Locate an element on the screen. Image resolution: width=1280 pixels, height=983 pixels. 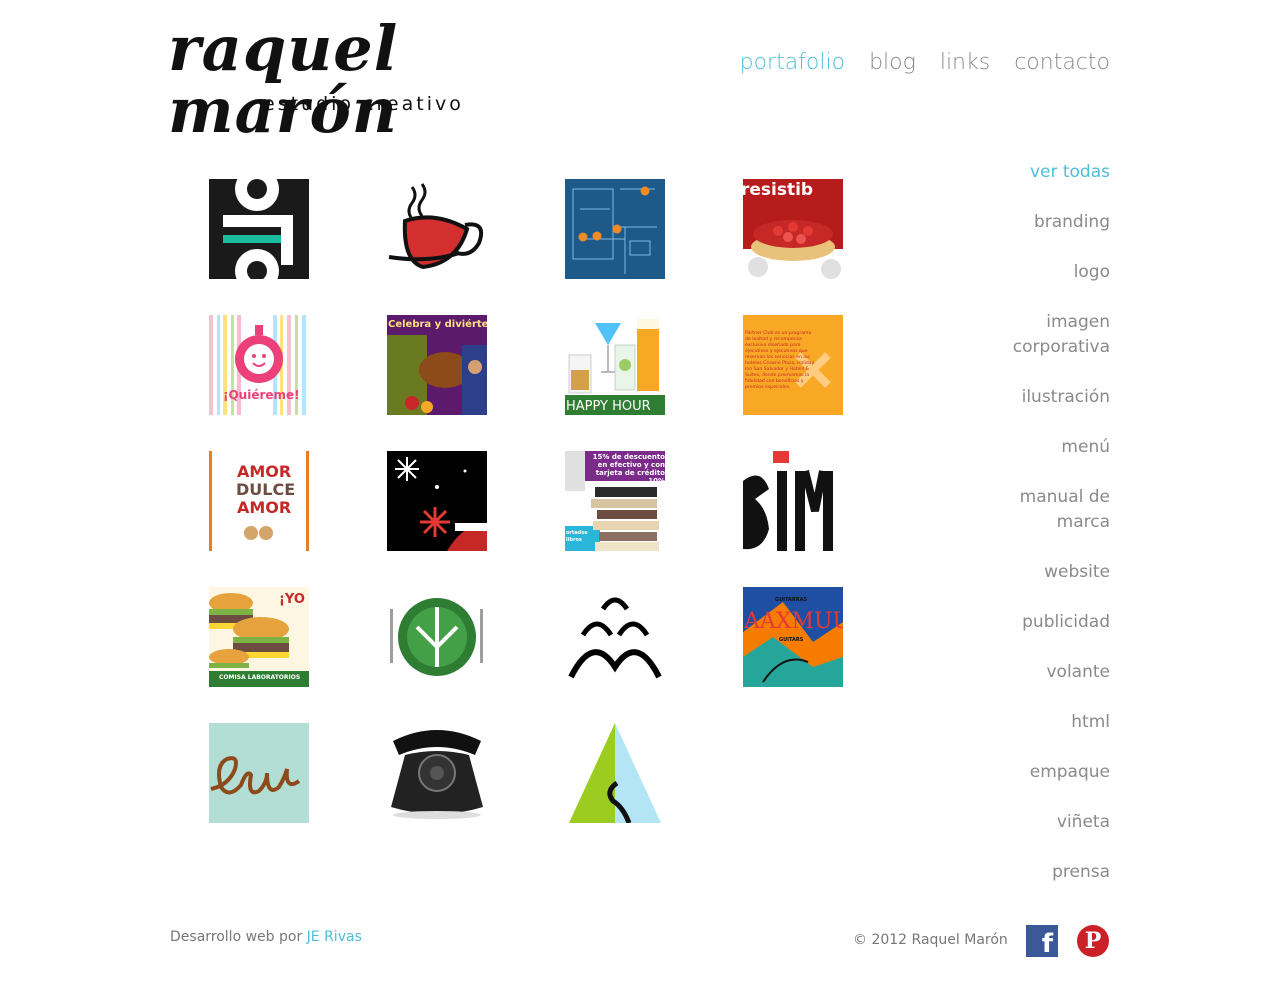
logo-tagline: estudio creativo is located at coordinates (363, 104).